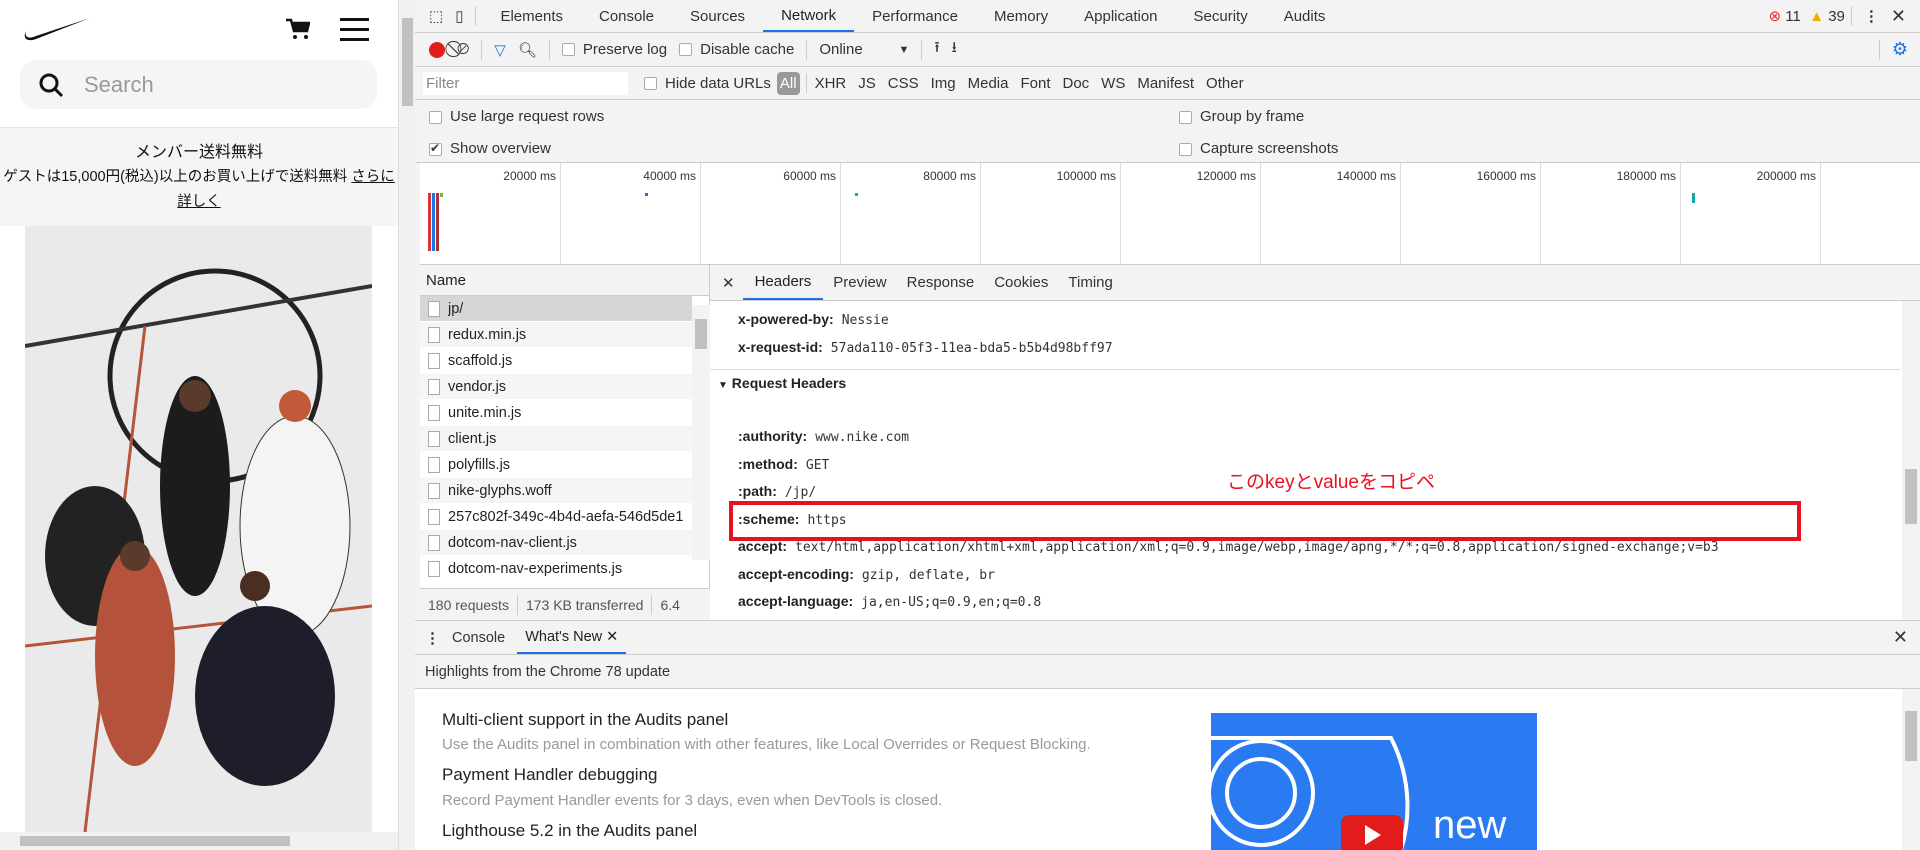 This screenshot has width=1920, height=850. What do you see at coordinates (864, 49) in the screenshot?
I see `throttling-select: Online ▼` at bounding box center [864, 49].